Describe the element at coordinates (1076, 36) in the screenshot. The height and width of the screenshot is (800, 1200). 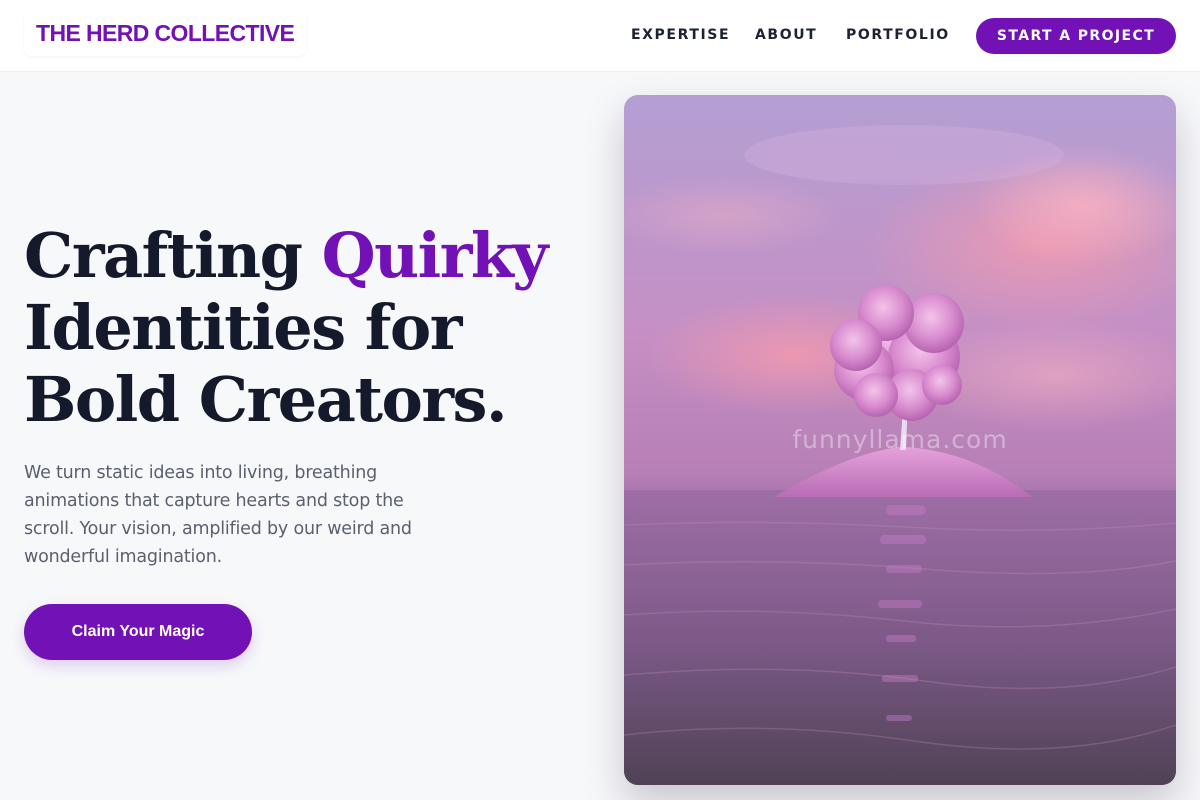
I see `start-project-button: START A PROJECT` at that location.